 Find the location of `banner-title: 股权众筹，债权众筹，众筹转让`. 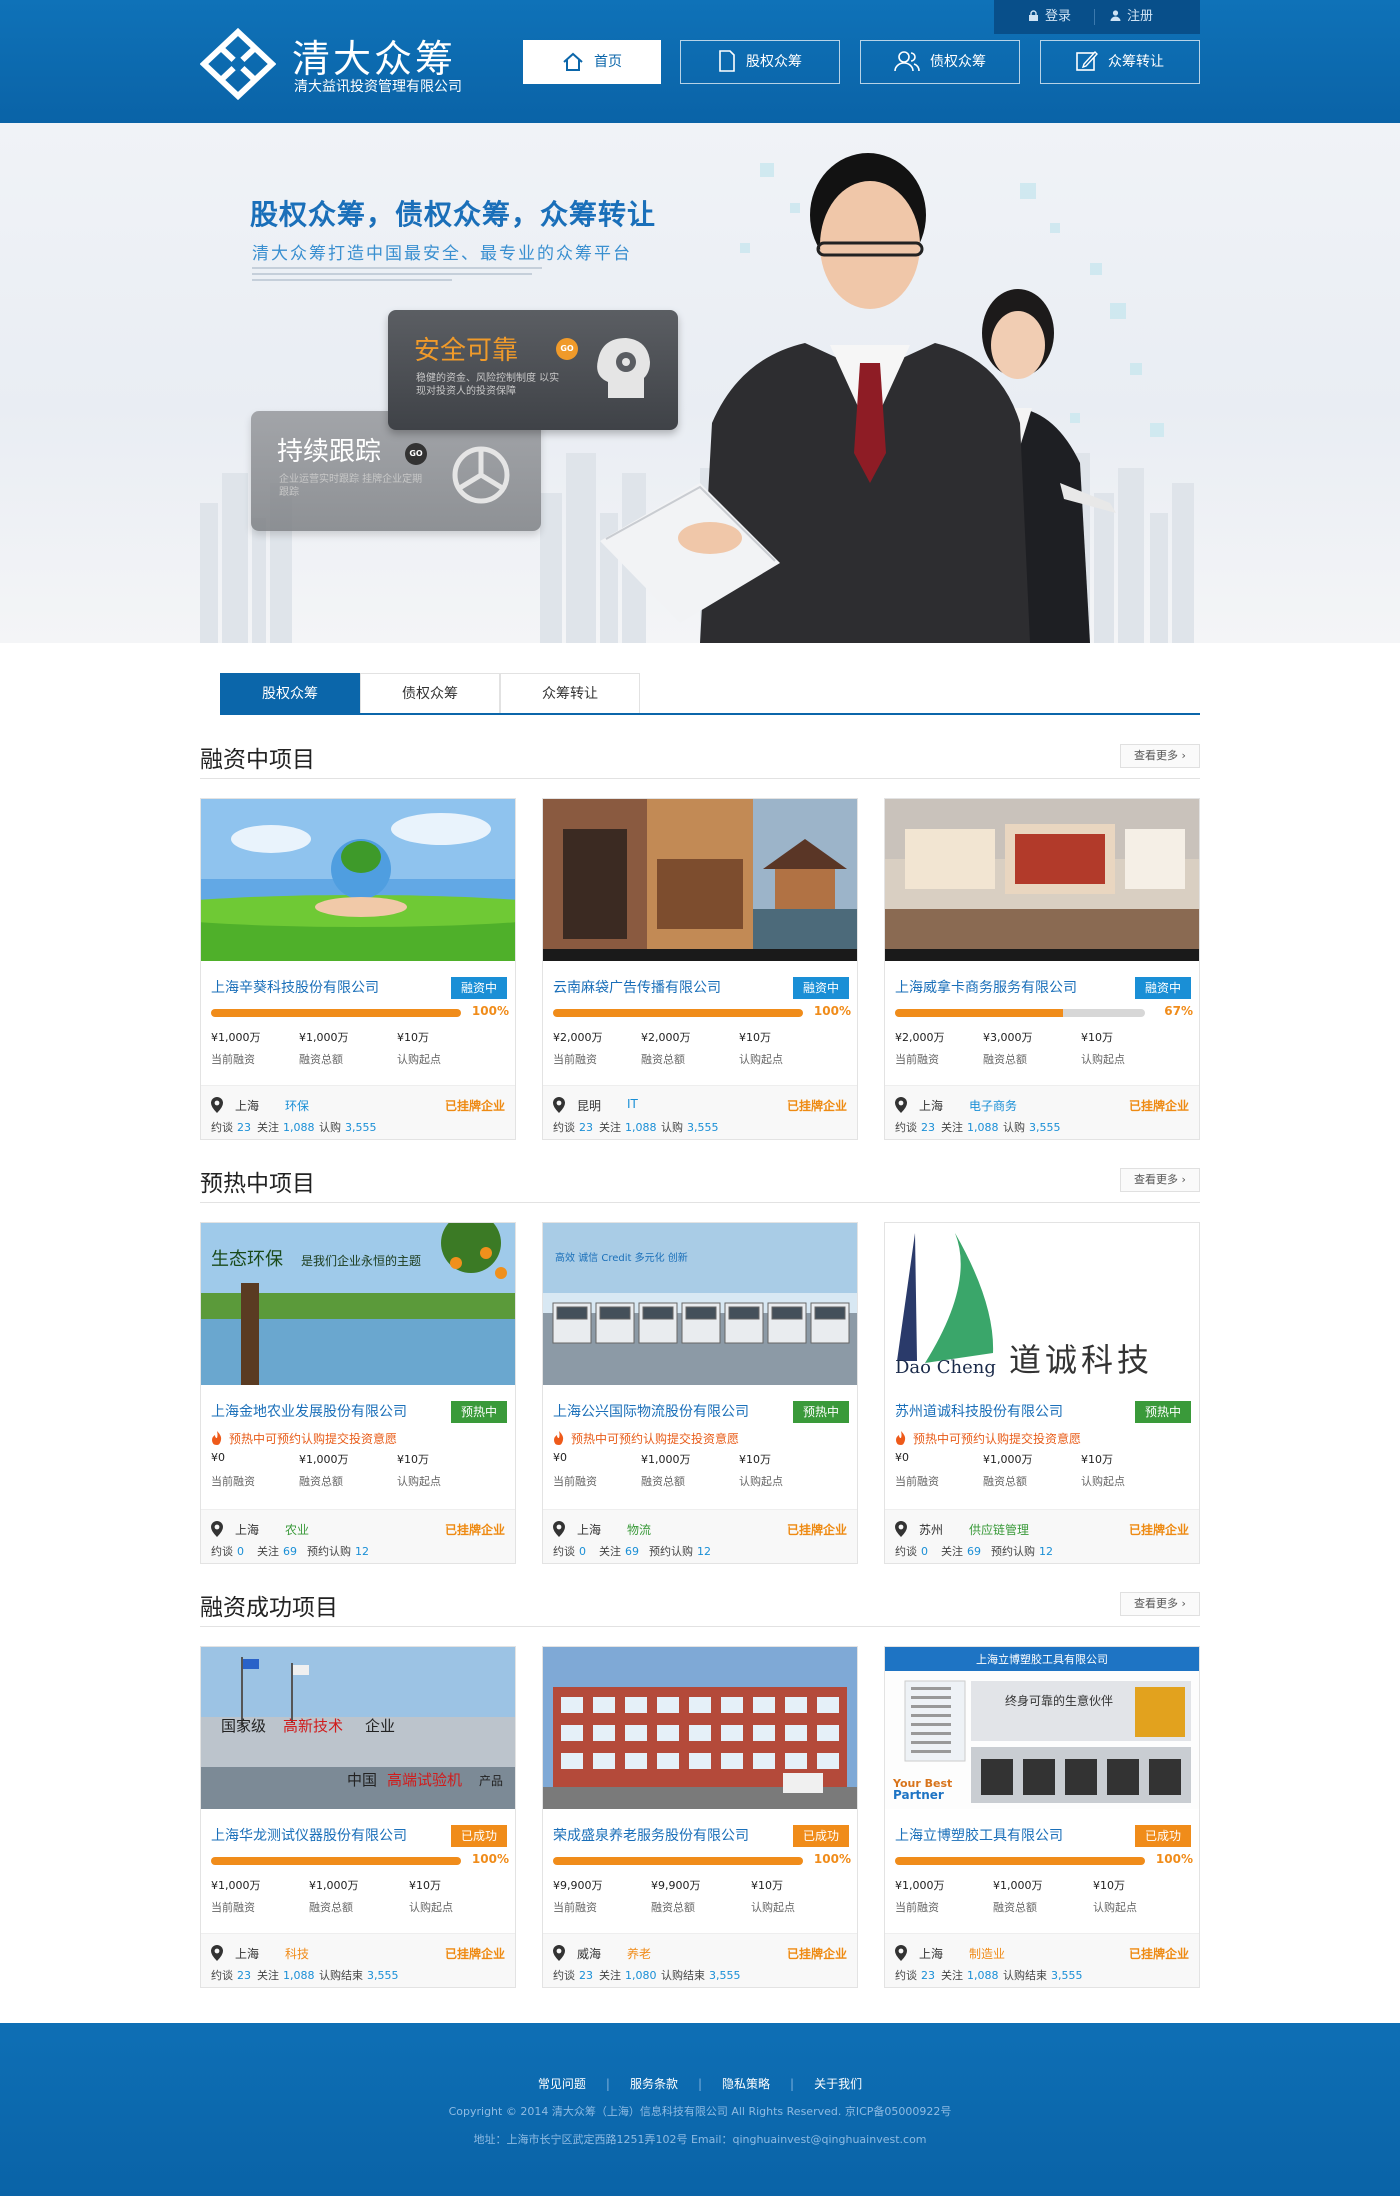

banner-title: 股权众筹，债权众筹，众筹转让 is located at coordinates (453, 214).